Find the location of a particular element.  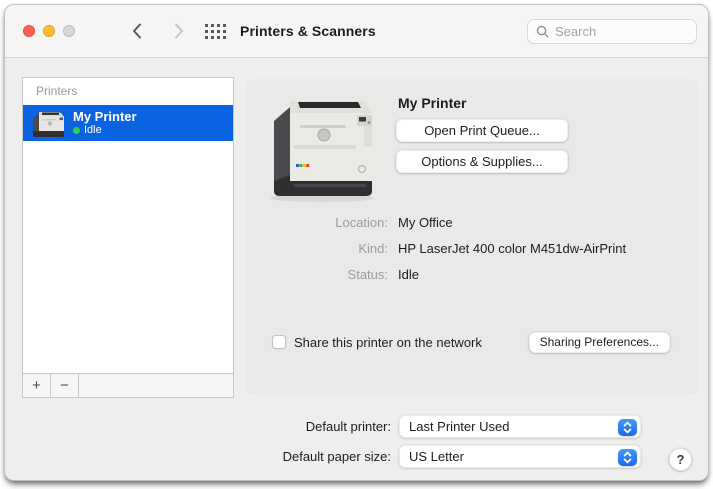

kind-label: Kind: is located at coordinates (373, 248).